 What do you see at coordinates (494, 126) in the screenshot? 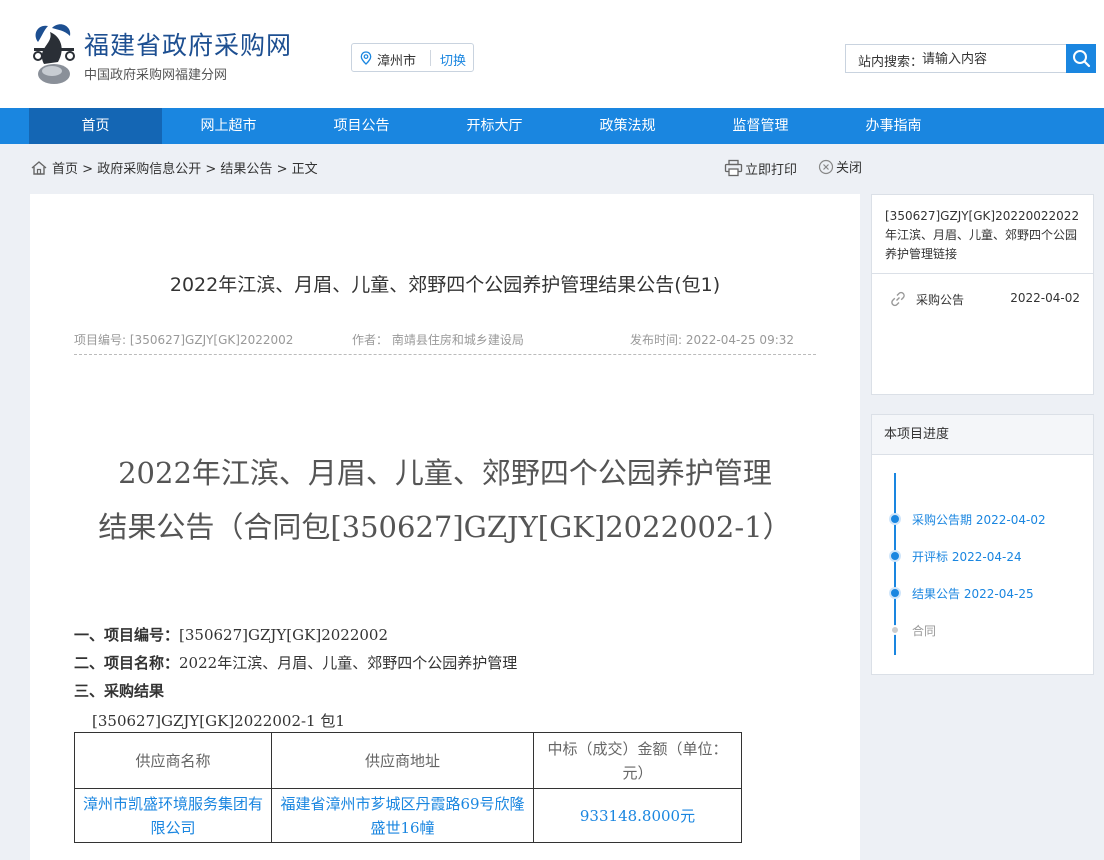
I see `nav-bid-opening-hall: 开标大厅` at bounding box center [494, 126].